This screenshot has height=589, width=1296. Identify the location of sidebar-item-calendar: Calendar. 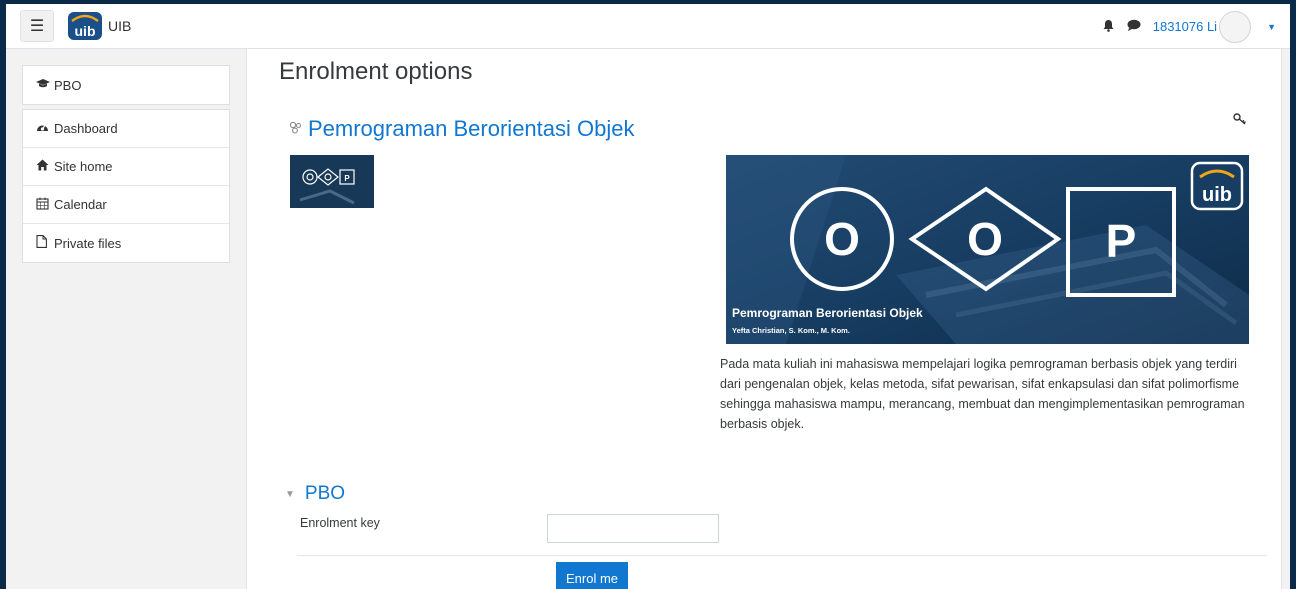
(126, 205).